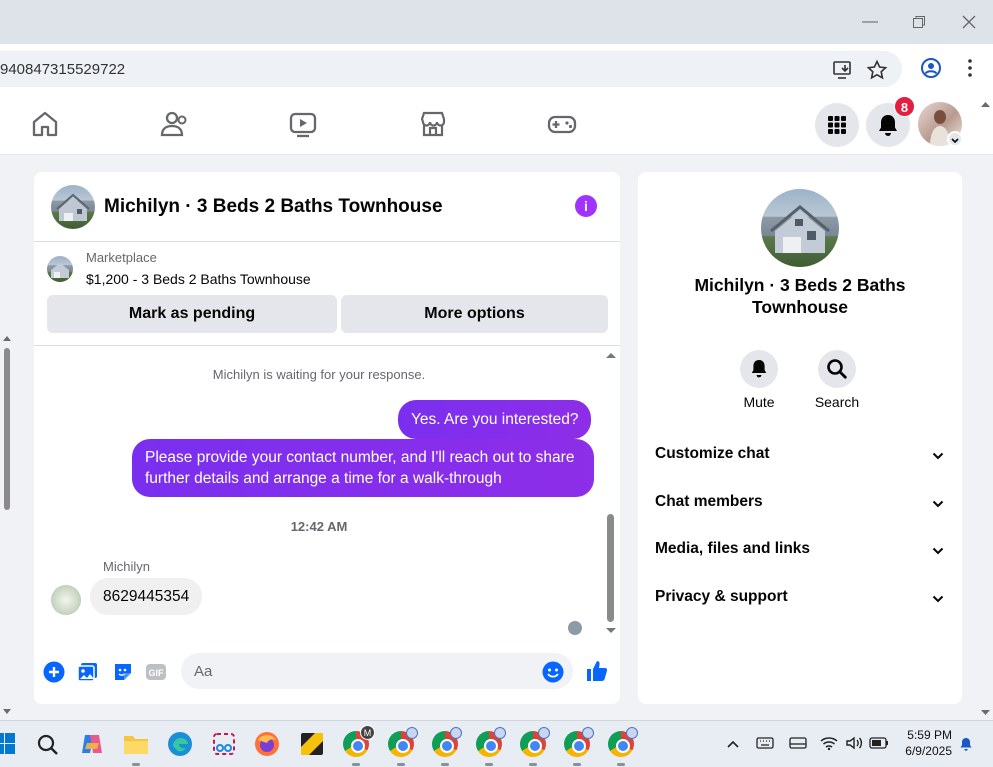  What do you see at coordinates (63, 69) in the screenshot?
I see `address-text: 940847315529722` at bounding box center [63, 69].